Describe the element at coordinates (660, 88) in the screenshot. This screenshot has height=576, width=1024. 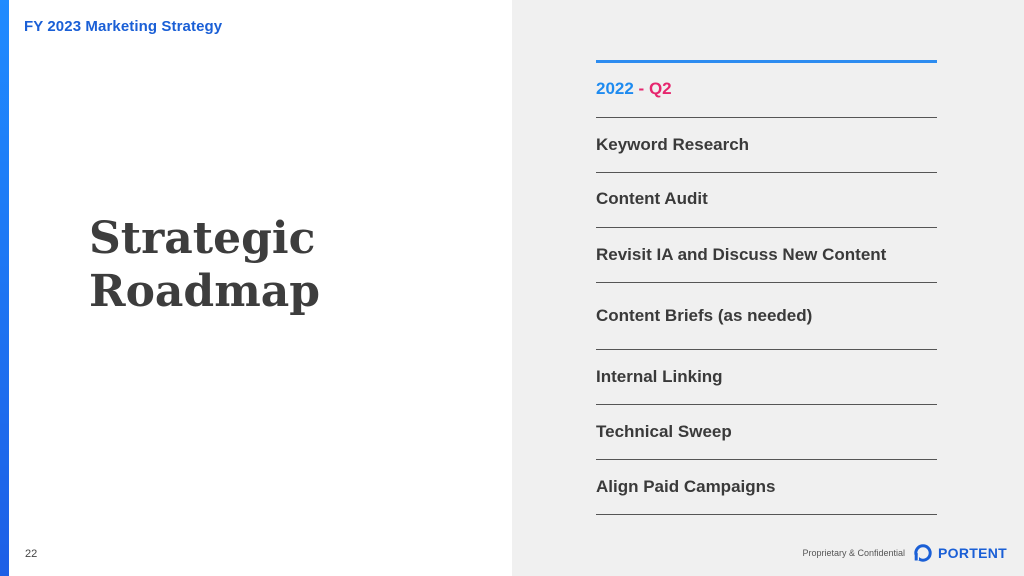
I see `quarter-label: Q2` at that location.